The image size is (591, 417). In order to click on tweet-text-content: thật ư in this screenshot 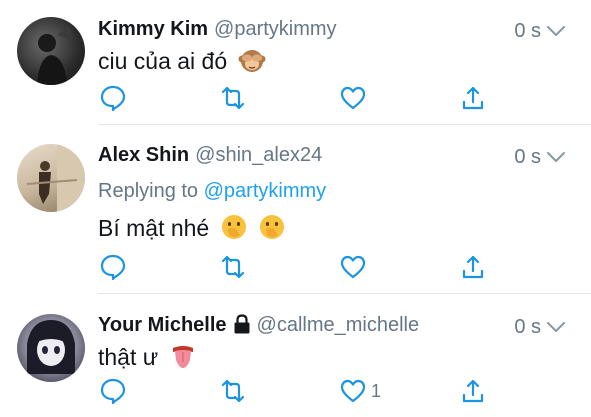, I will do `click(128, 357)`.